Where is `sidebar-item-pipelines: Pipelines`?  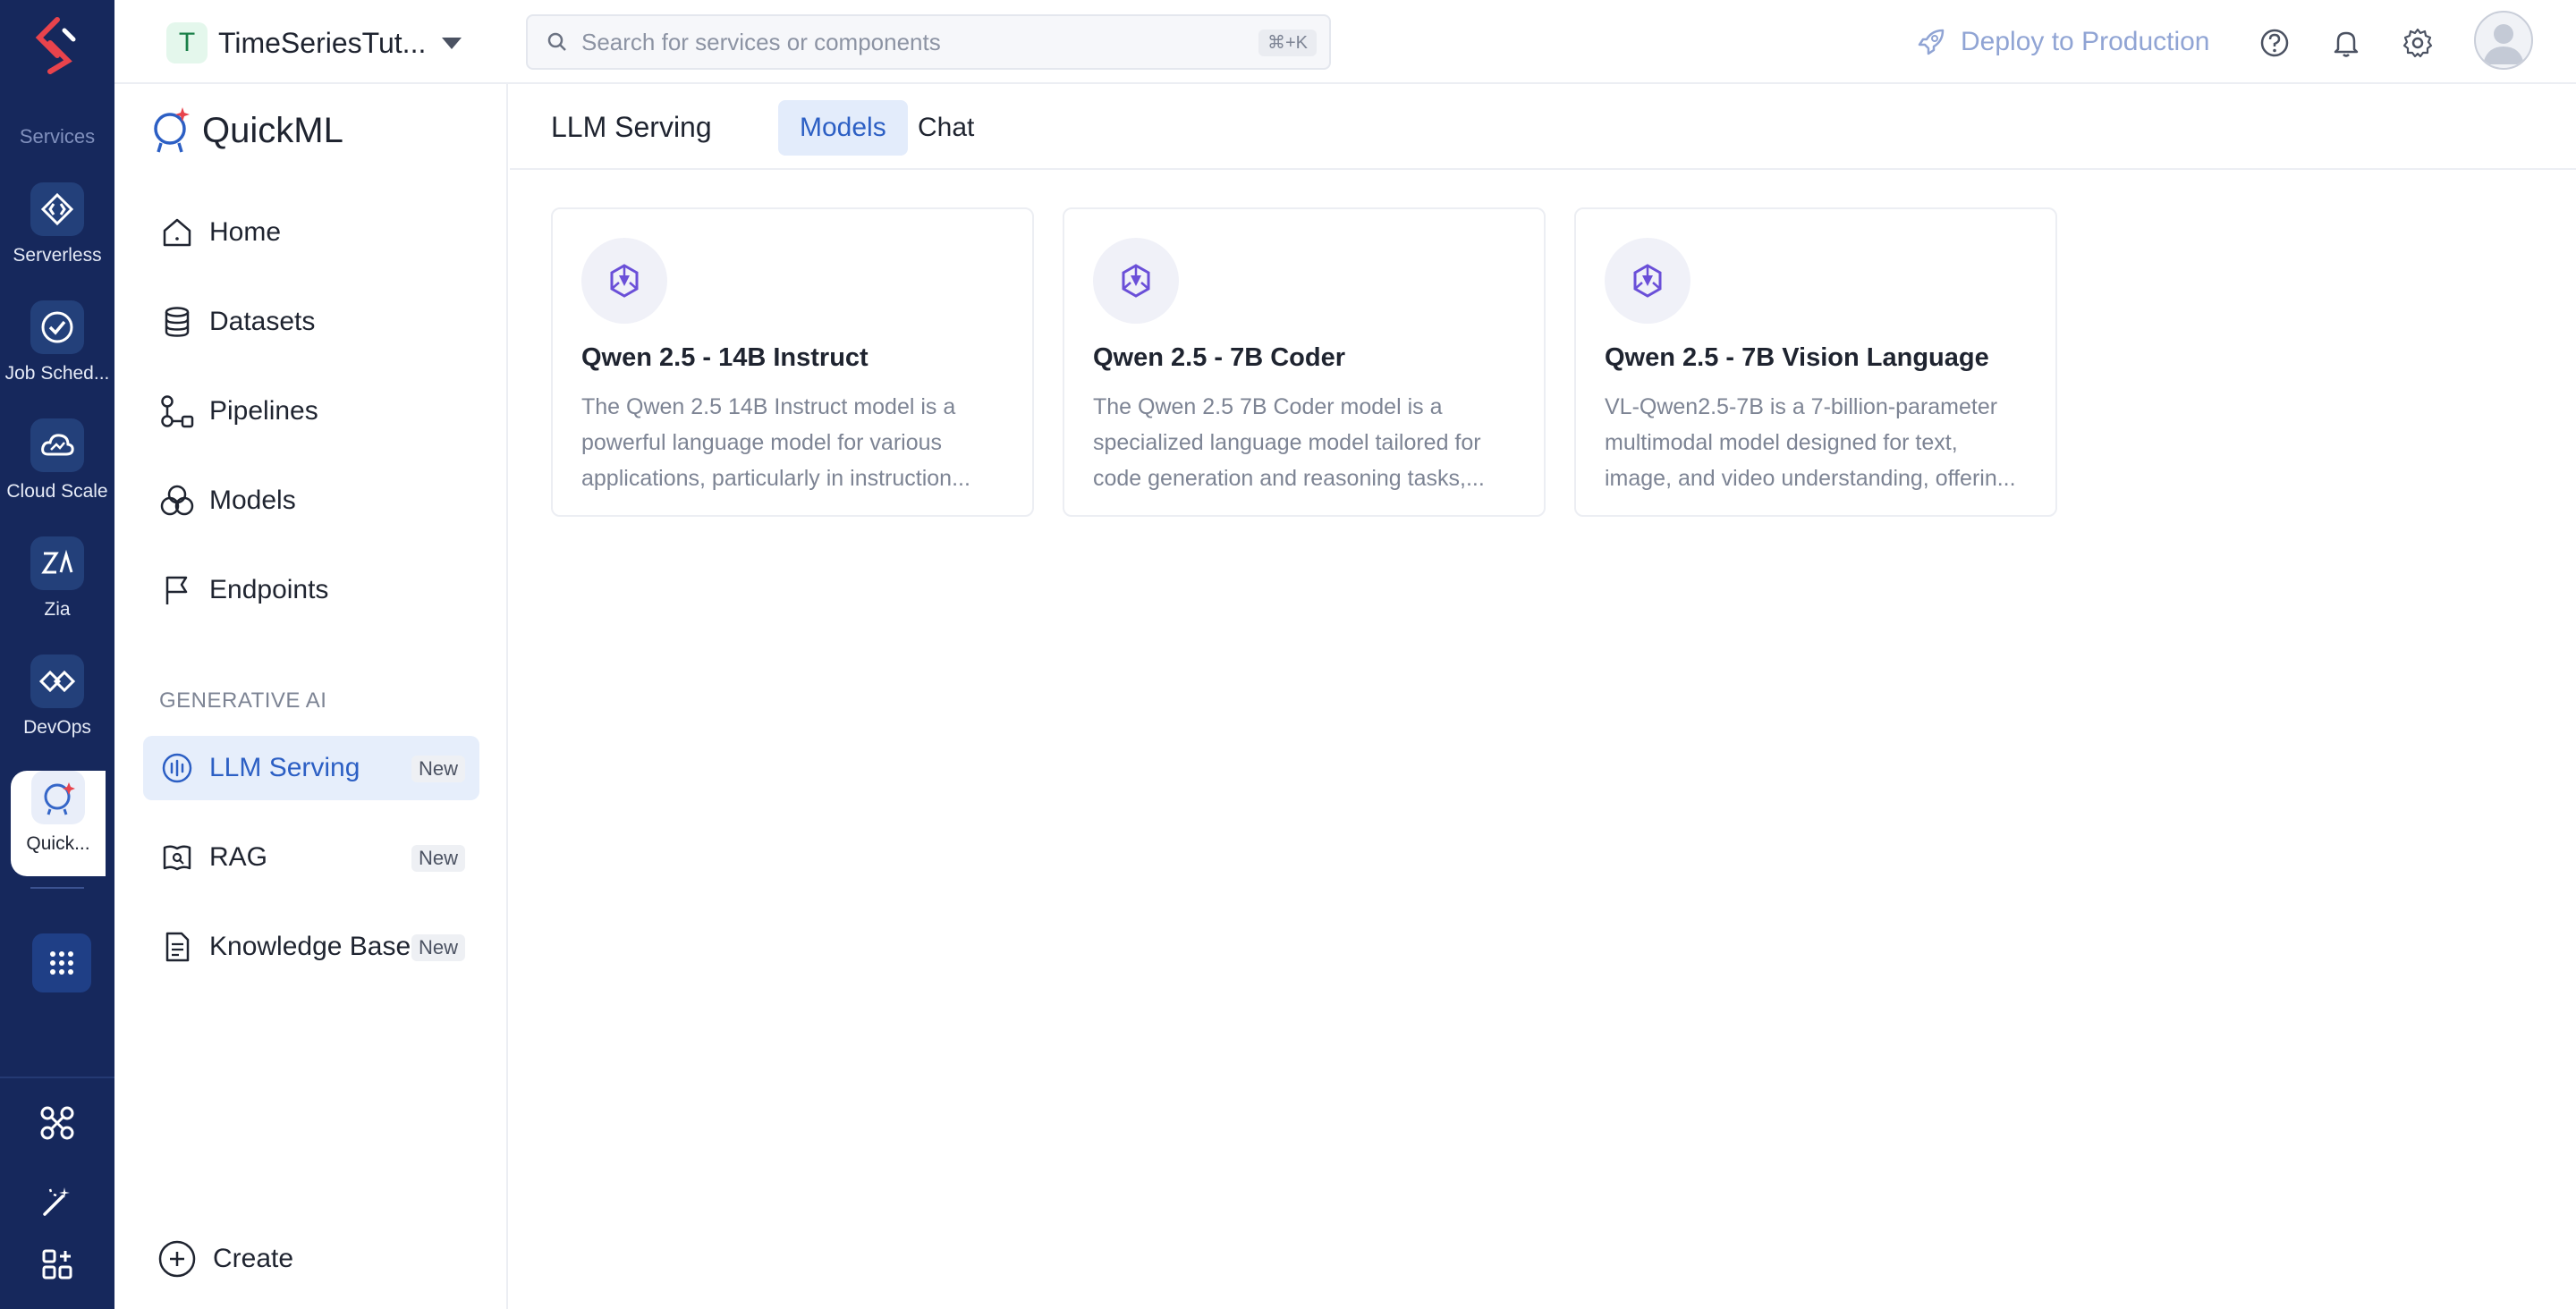
sidebar-item-pipelines: Pipelines is located at coordinates (311, 411).